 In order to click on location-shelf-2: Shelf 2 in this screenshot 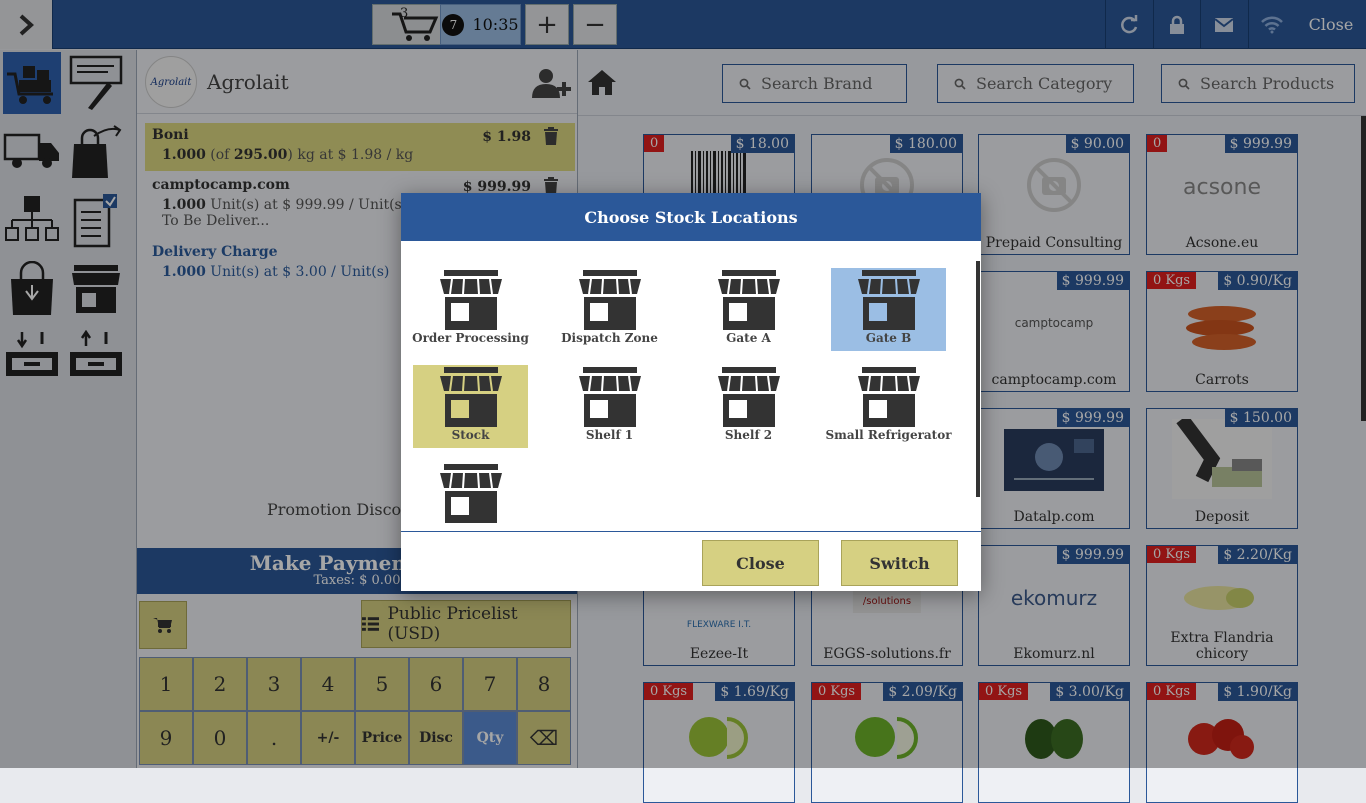, I will do `click(748, 406)`.